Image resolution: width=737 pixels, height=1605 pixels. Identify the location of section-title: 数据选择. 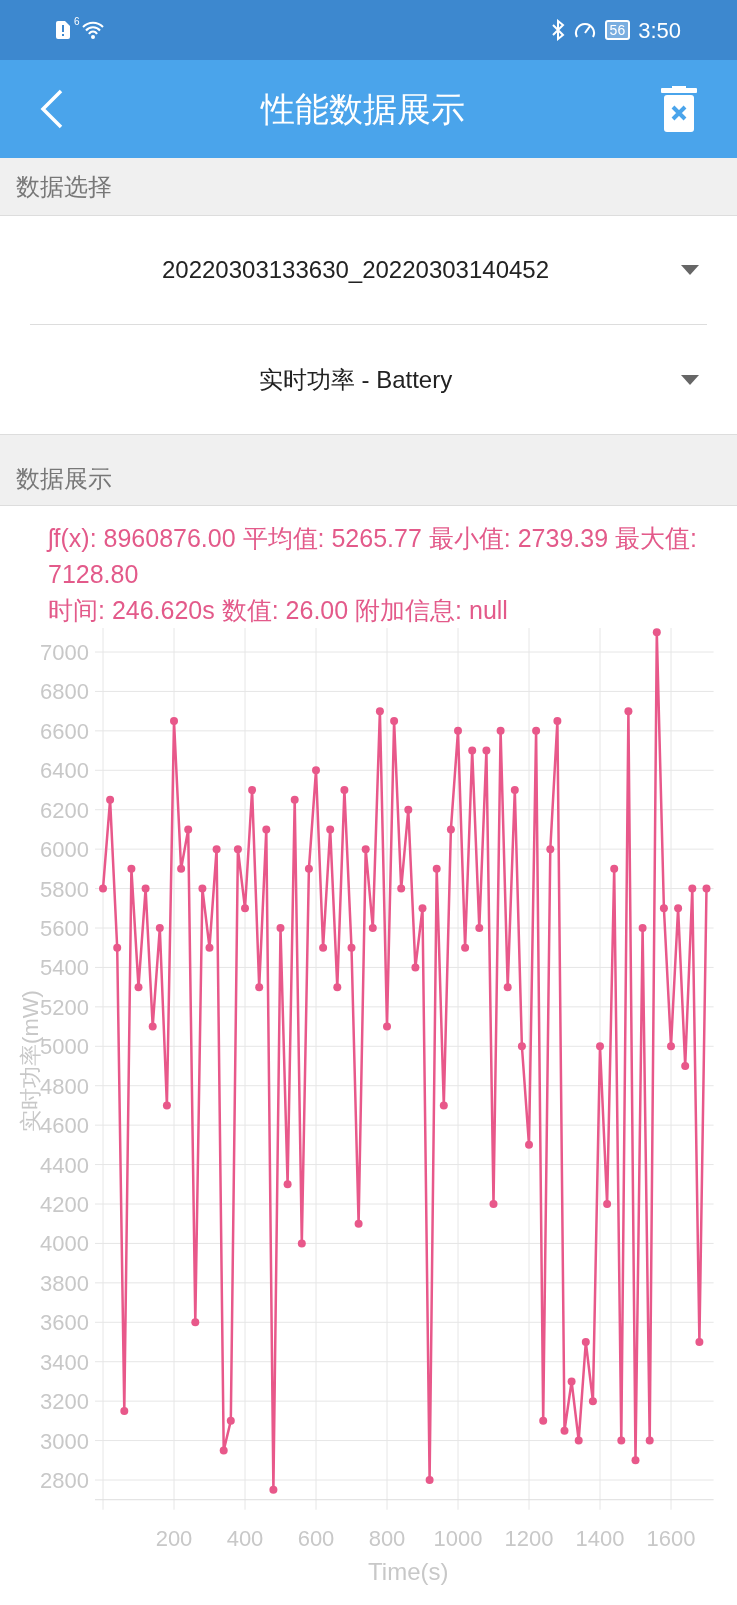
(64, 186).